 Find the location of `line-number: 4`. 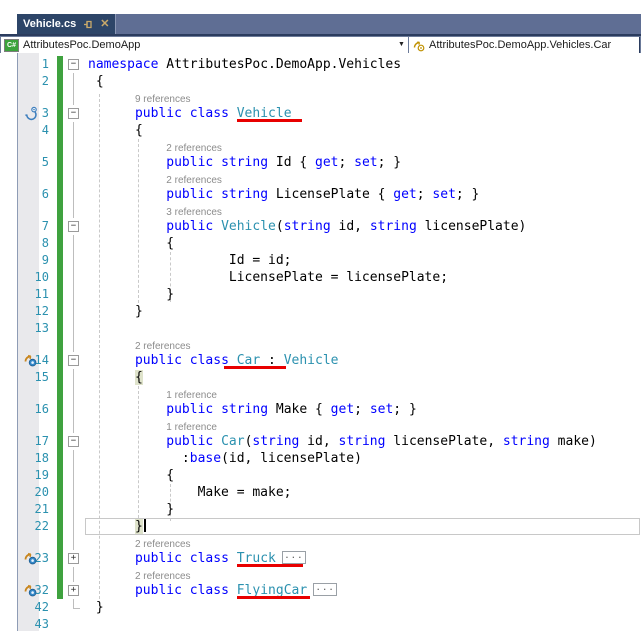

line-number: 4 is located at coordinates (27, 130).